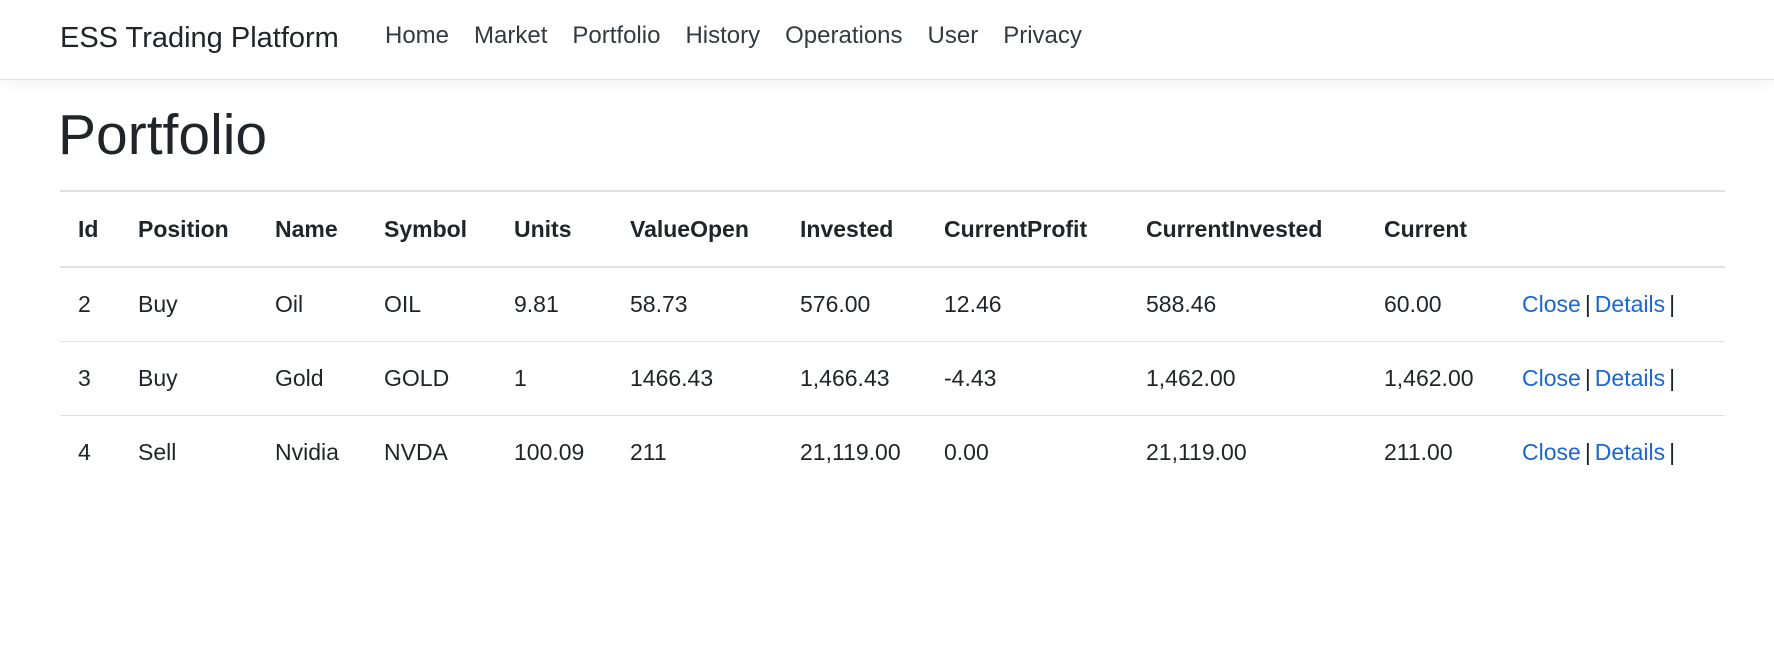  What do you see at coordinates (1247, 229) in the screenshot?
I see `column-header-current-invested: CurrentInvested` at bounding box center [1247, 229].